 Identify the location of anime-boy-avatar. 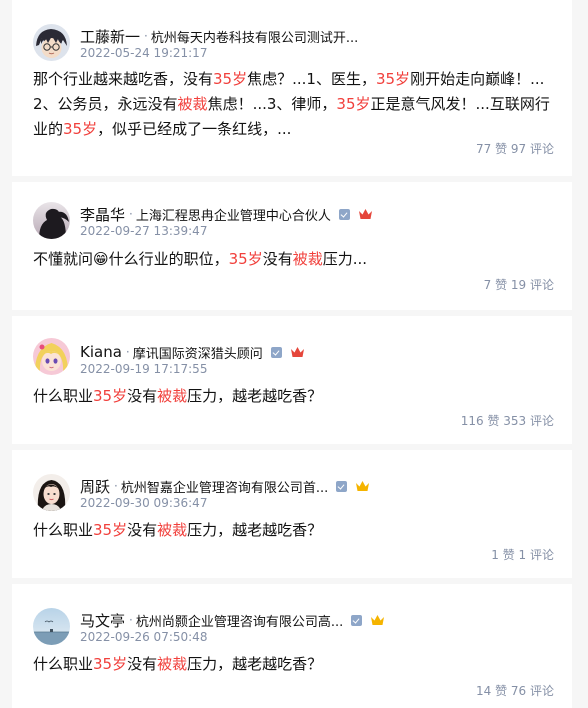
(51, 42).